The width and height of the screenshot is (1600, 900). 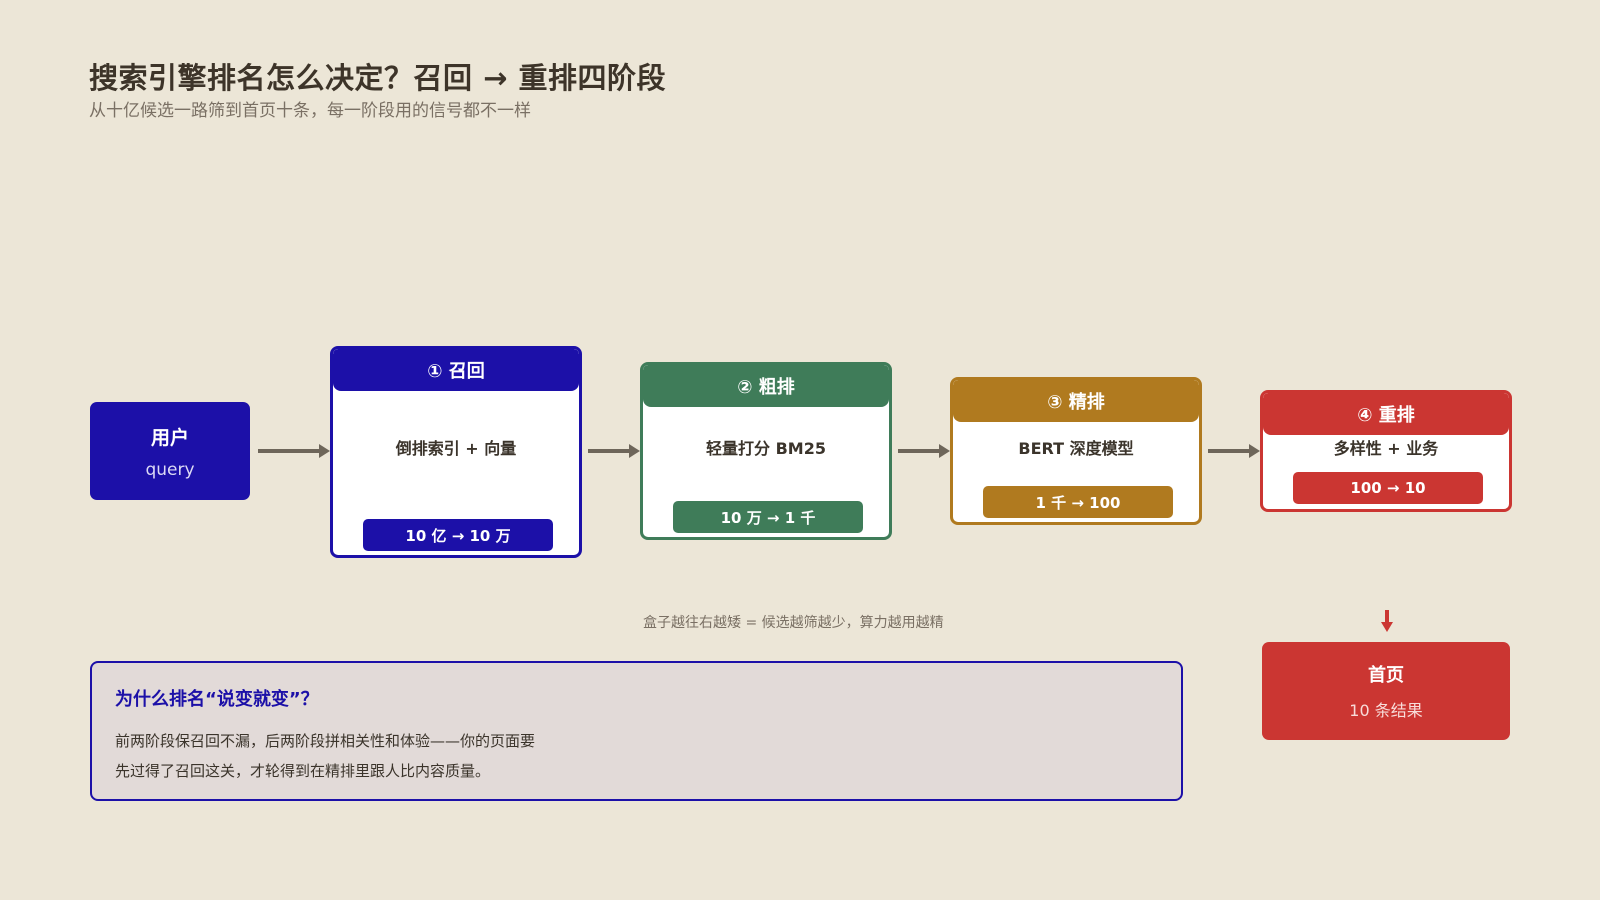 I want to click on stage-recall-title: ① 召回, so click(x=456, y=370).